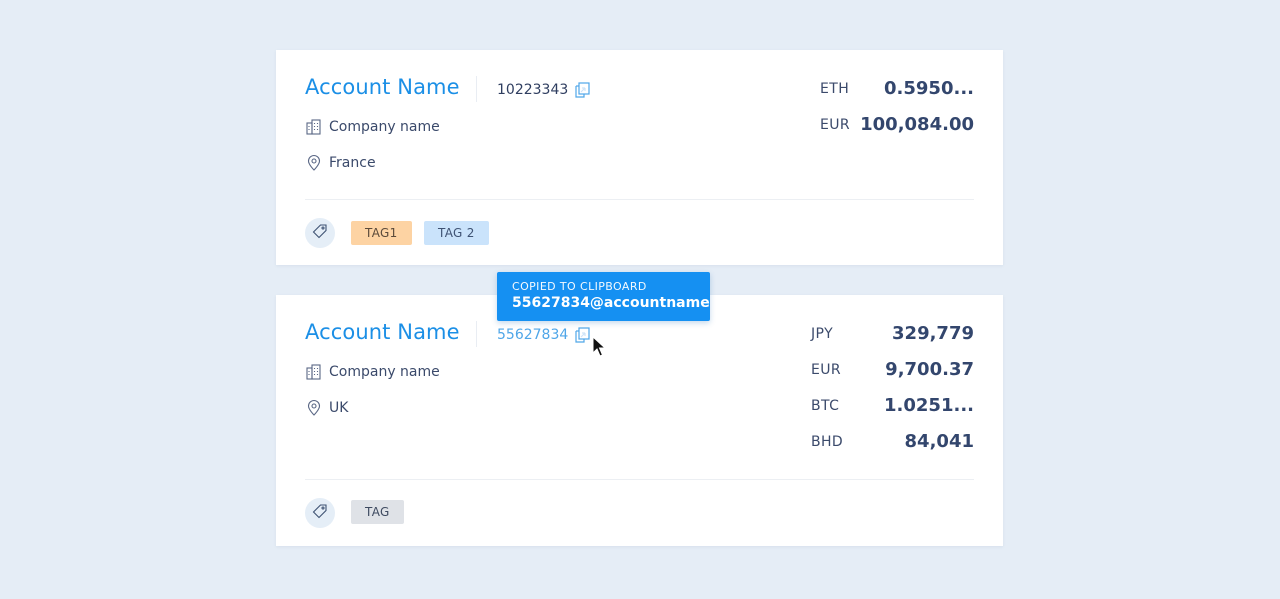 The width and height of the screenshot is (1280, 599). I want to click on balance-currency: JPY, so click(822, 334).